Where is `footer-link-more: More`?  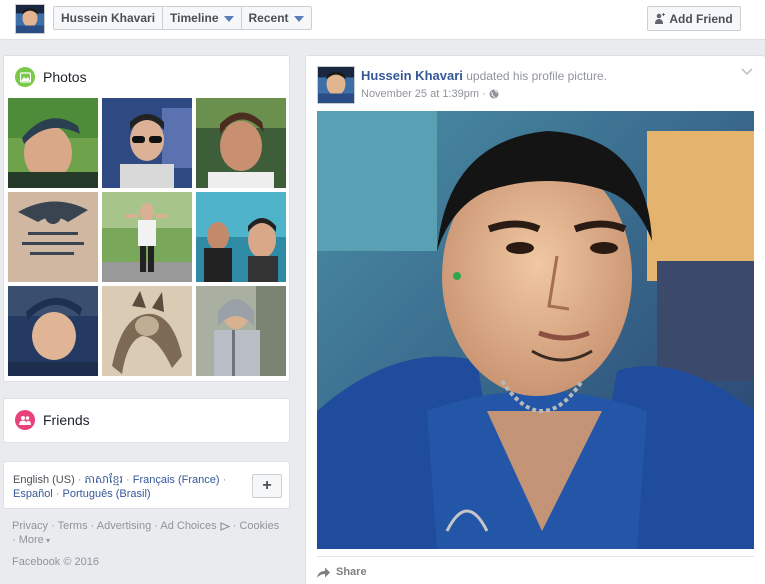
footer-link-more: More is located at coordinates (31, 540).